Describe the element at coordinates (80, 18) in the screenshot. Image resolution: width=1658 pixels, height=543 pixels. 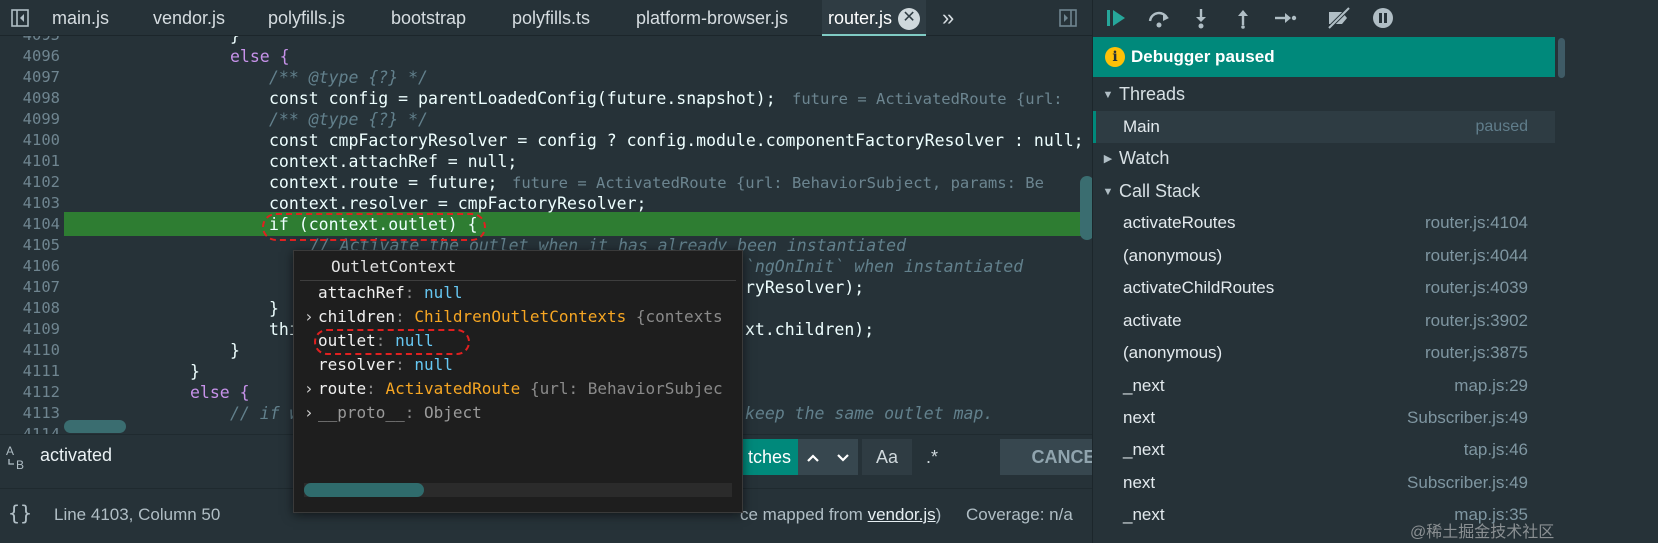
I see `tab-main-js: main.js` at that location.